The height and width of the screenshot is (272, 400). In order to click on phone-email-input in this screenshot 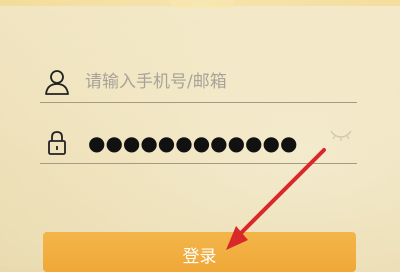, I will do `click(215, 82)`.